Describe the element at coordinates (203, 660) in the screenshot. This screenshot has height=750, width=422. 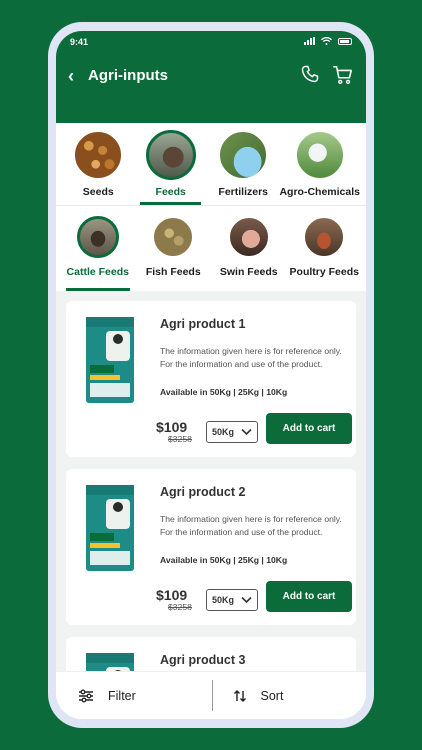
I see `product-name: Agri product 3` at that location.